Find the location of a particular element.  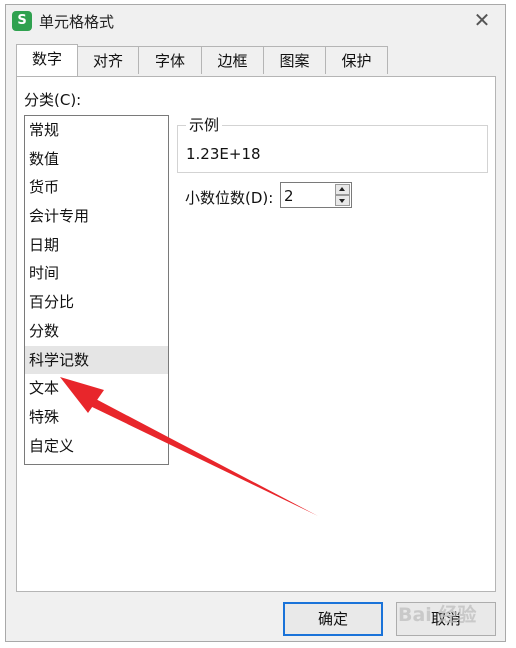

category-item-special: 特殊 is located at coordinates (96, 417).